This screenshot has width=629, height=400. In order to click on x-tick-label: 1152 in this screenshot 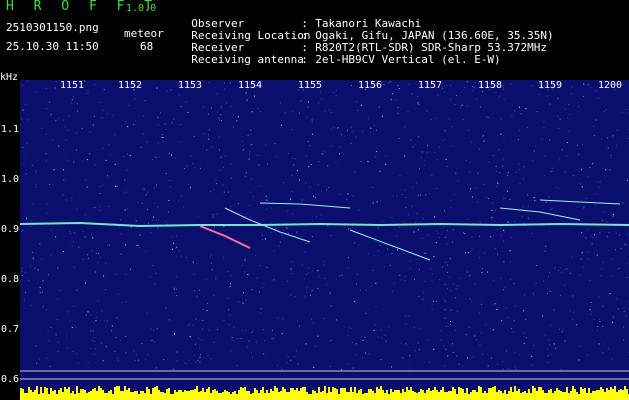, I will do `click(130, 85)`.